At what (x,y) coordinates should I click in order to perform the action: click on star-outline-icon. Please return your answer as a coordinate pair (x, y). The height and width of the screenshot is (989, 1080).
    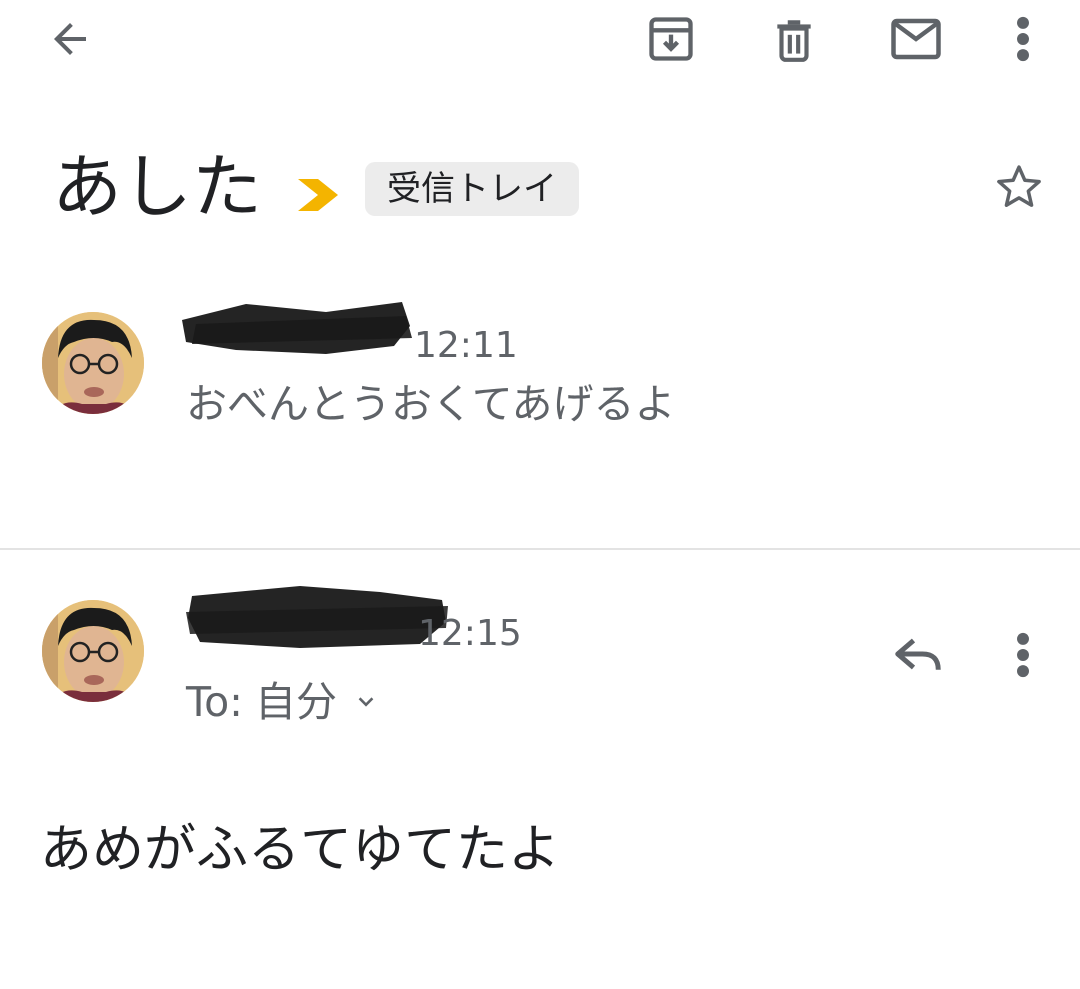
    Looking at the image, I should click on (1019, 186).